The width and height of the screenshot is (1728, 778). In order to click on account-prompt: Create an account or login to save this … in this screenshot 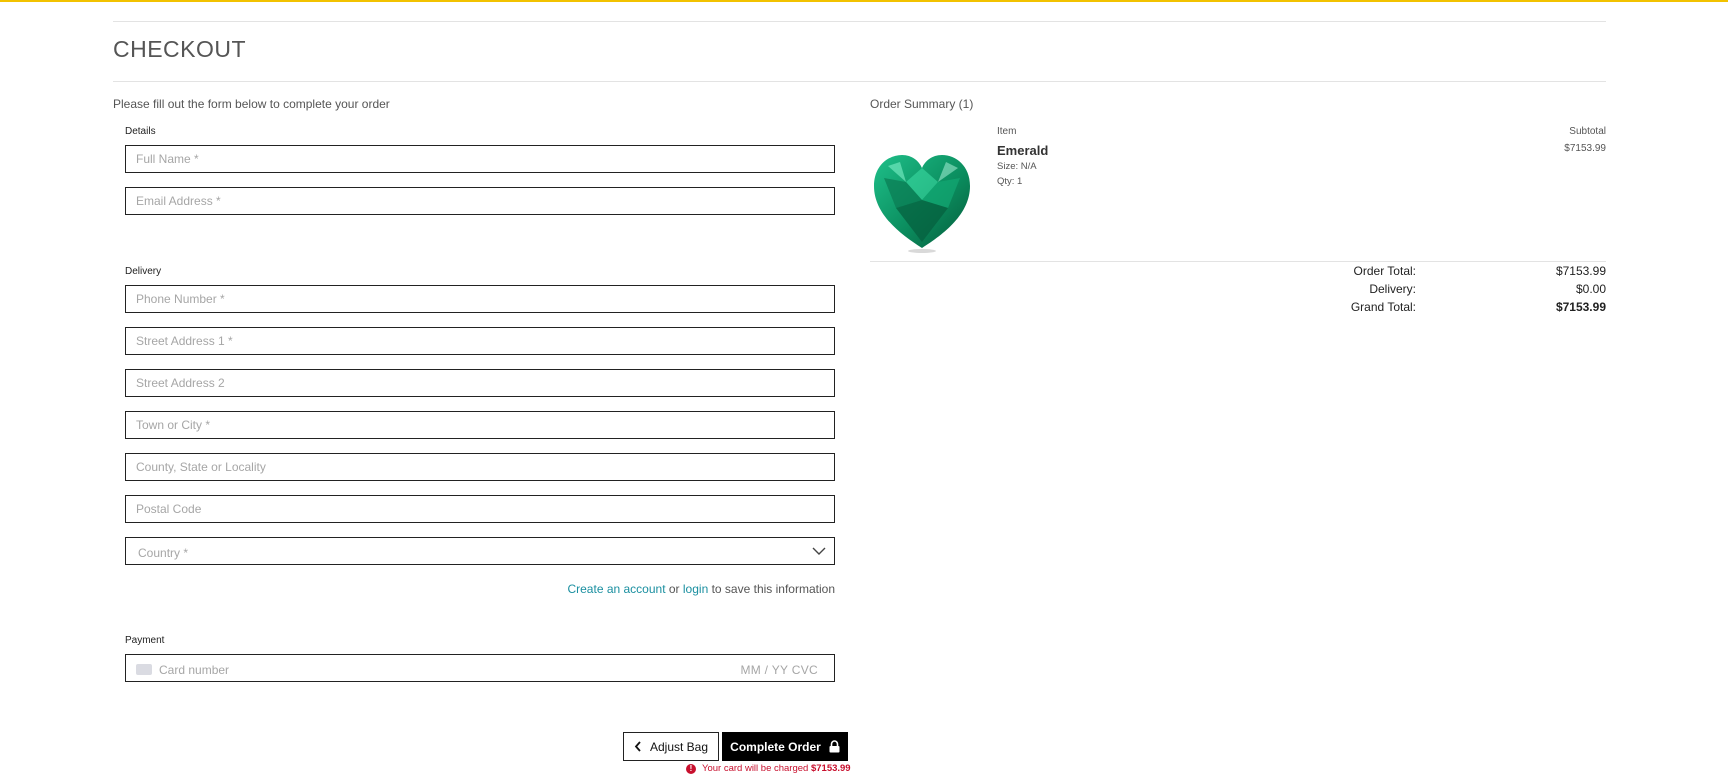, I will do `click(701, 589)`.